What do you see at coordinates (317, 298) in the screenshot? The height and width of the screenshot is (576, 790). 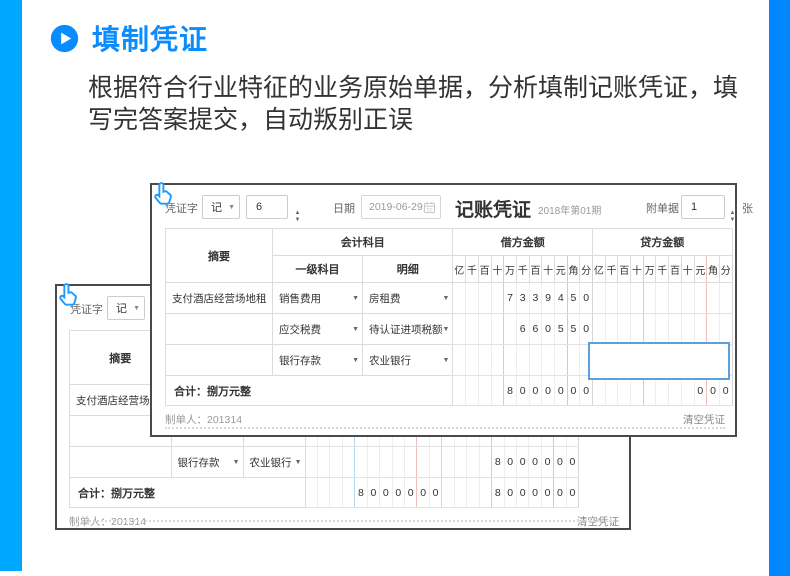 I see `subject-cell: 销售费用 ▼` at bounding box center [317, 298].